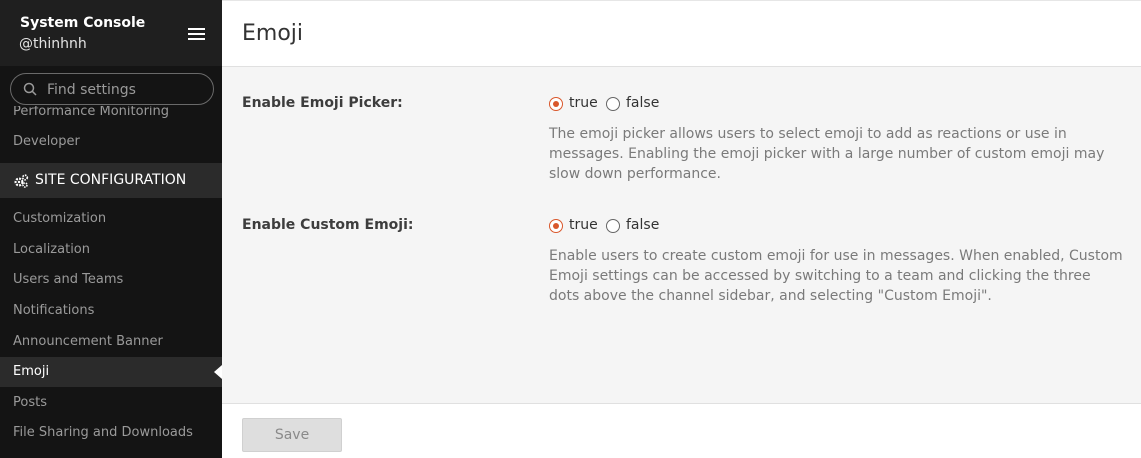 This screenshot has height=458, width=1141. Describe the element at coordinates (127, 90) in the screenshot. I see `search-input` at that location.